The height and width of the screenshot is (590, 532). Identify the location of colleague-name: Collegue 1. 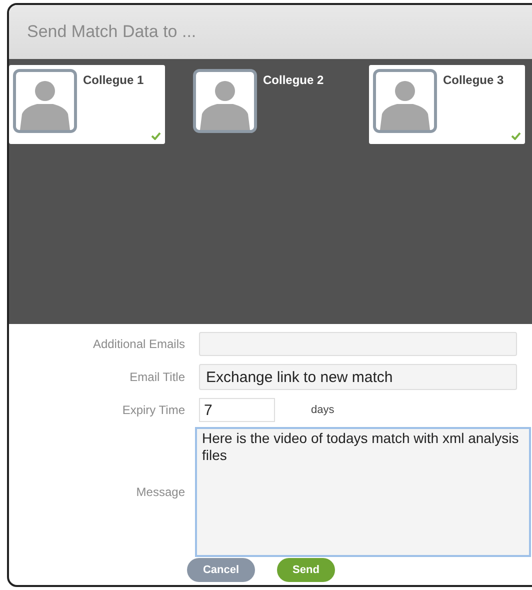
(113, 80).